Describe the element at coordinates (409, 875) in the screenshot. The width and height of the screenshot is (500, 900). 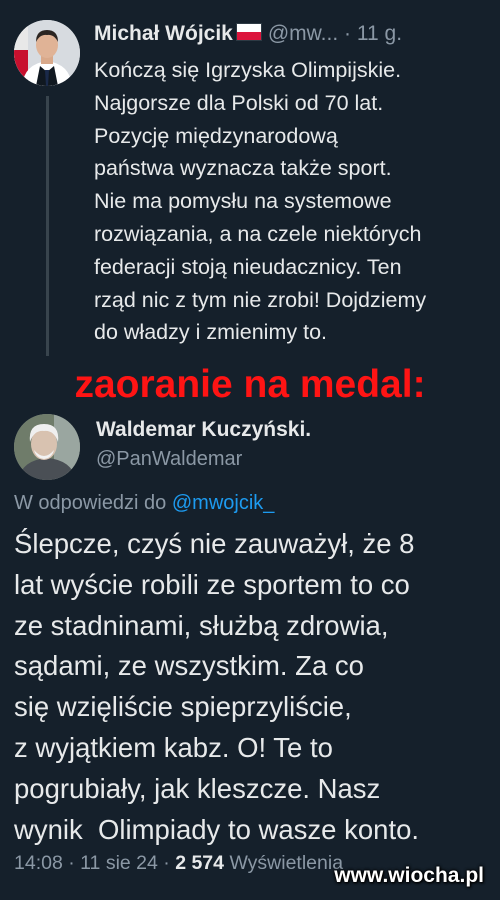
I see `site-watermark: www.wiocha.pl` at that location.